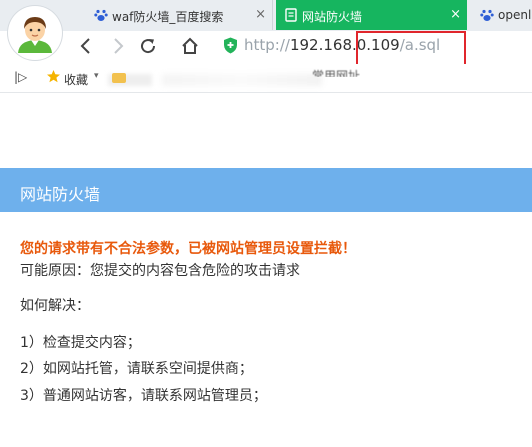 The image size is (532, 447). Describe the element at coordinates (168, 17) in the screenshot. I see `tab-label: waf防火墙_百度搜索` at that location.